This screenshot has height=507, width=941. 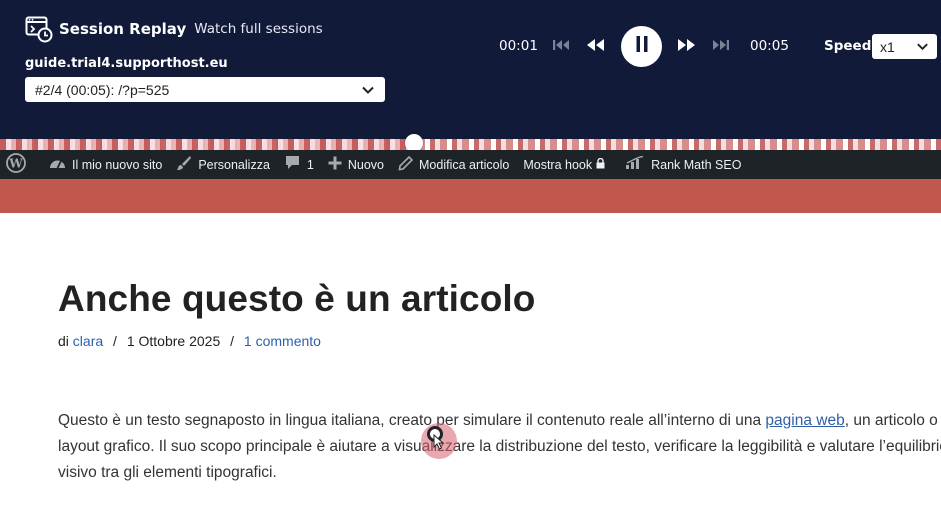 What do you see at coordinates (60, 164) in the screenshot?
I see `dashboard-gauge-icon` at bounding box center [60, 164].